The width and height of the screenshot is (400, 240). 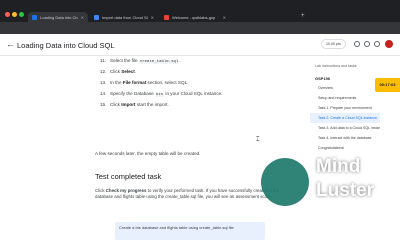 What do you see at coordinates (21, 14) in the screenshot?
I see `maximize-window-icon` at bounding box center [21, 14].